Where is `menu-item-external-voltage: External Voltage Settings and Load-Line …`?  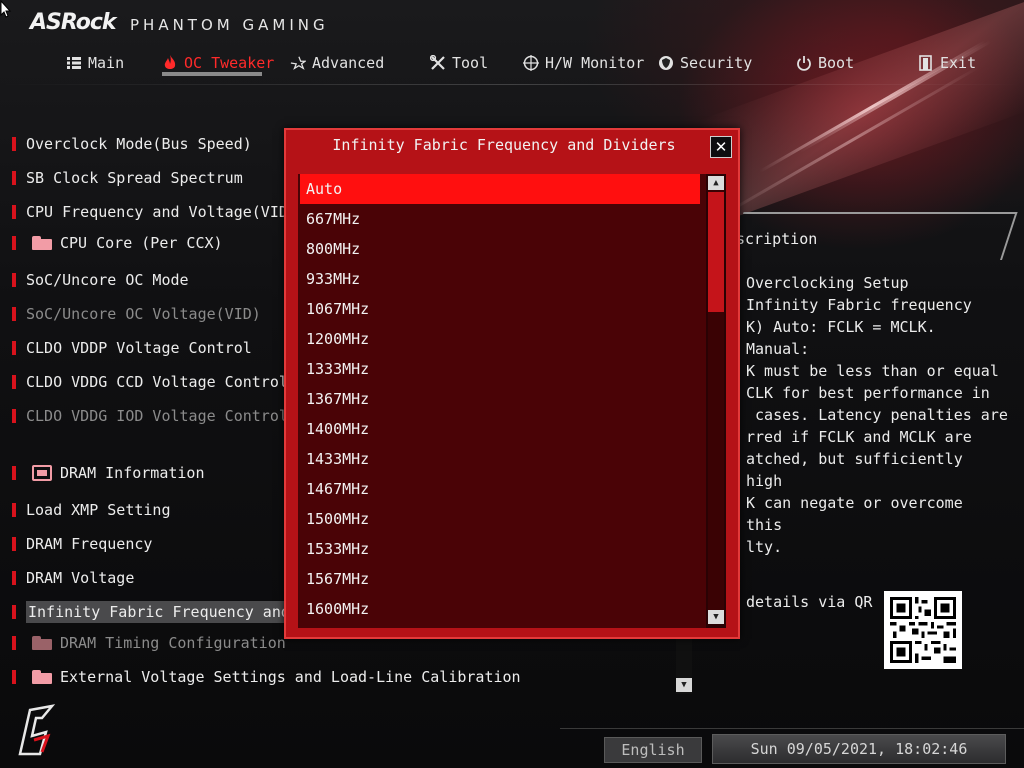
menu-item-external-voltage: External Voltage Settings and Load-Line … is located at coordinates (266, 677).